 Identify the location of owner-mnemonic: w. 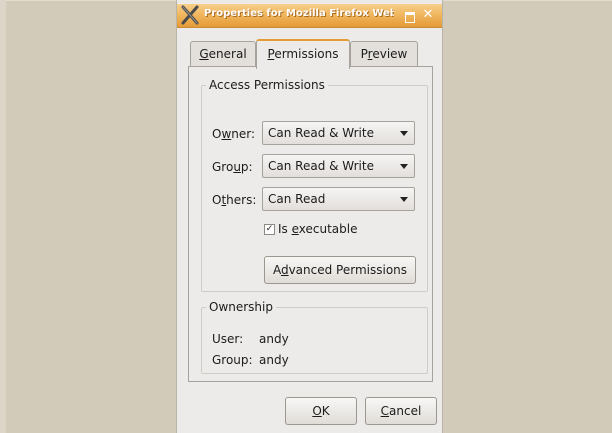
(226, 134).